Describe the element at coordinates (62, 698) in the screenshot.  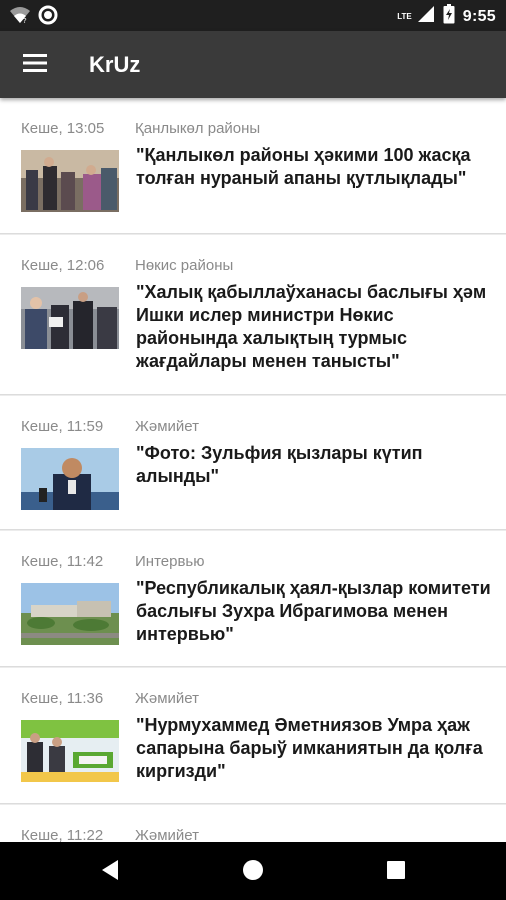
I see `news-time: Кеше, 11:36` at that location.